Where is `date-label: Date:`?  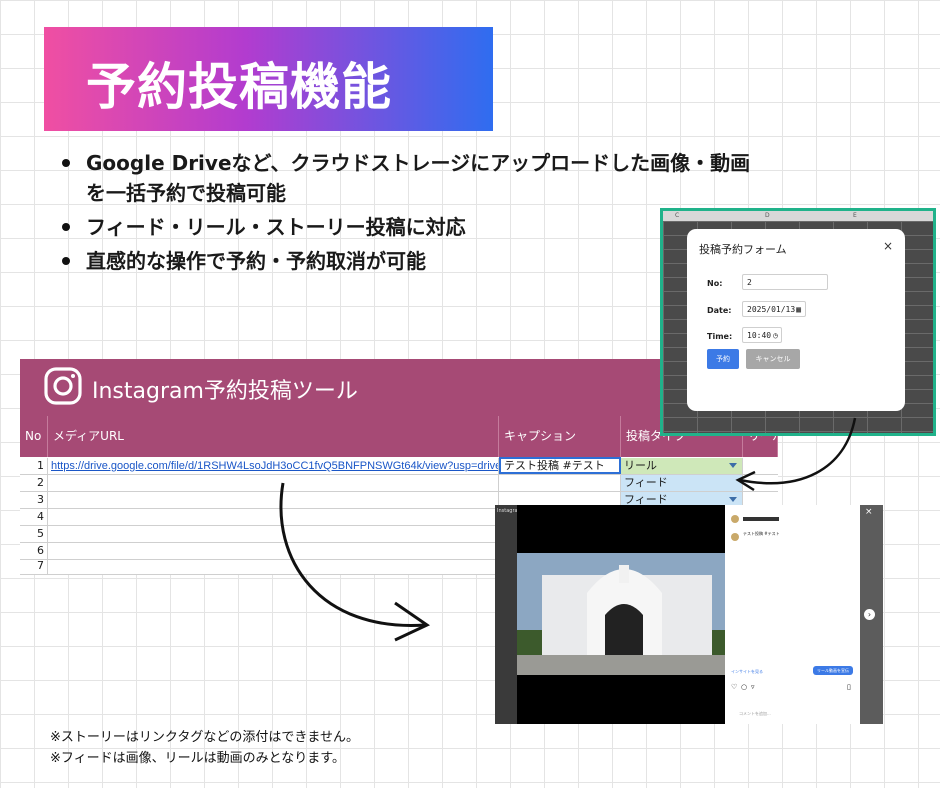
date-label: Date: is located at coordinates (719, 310).